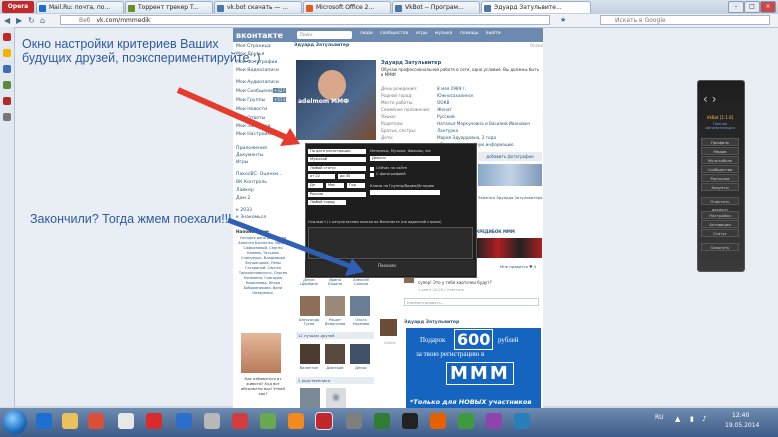 Image resolution: width=778 pixels, height=437 pixels. What do you see at coordinates (96, 421) in the screenshot?
I see `media-player-icon` at bounding box center [96, 421].